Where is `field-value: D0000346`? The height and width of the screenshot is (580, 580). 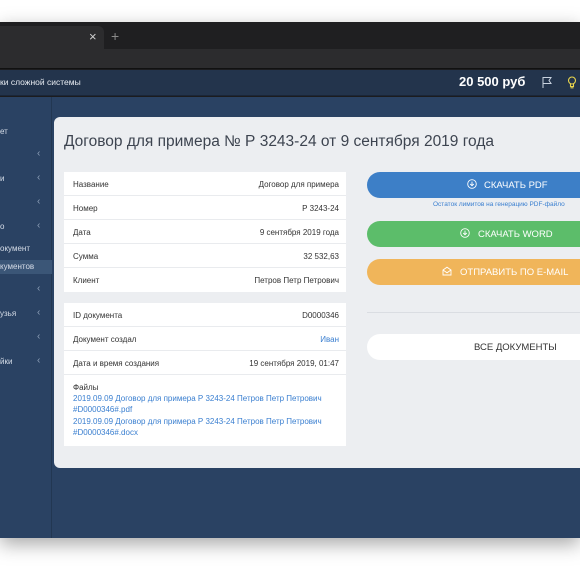
field-value: D0000346 is located at coordinates (320, 315).